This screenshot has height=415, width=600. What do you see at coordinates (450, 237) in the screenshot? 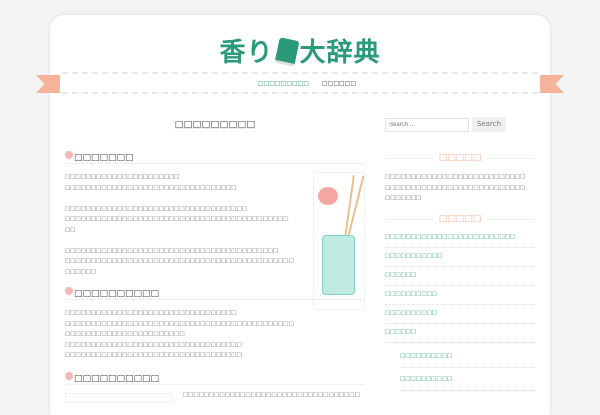
I see `sidebar-link: □□□□□□□□□□□□□□□□□□□□□□□□□` at bounding box center [450, 237].